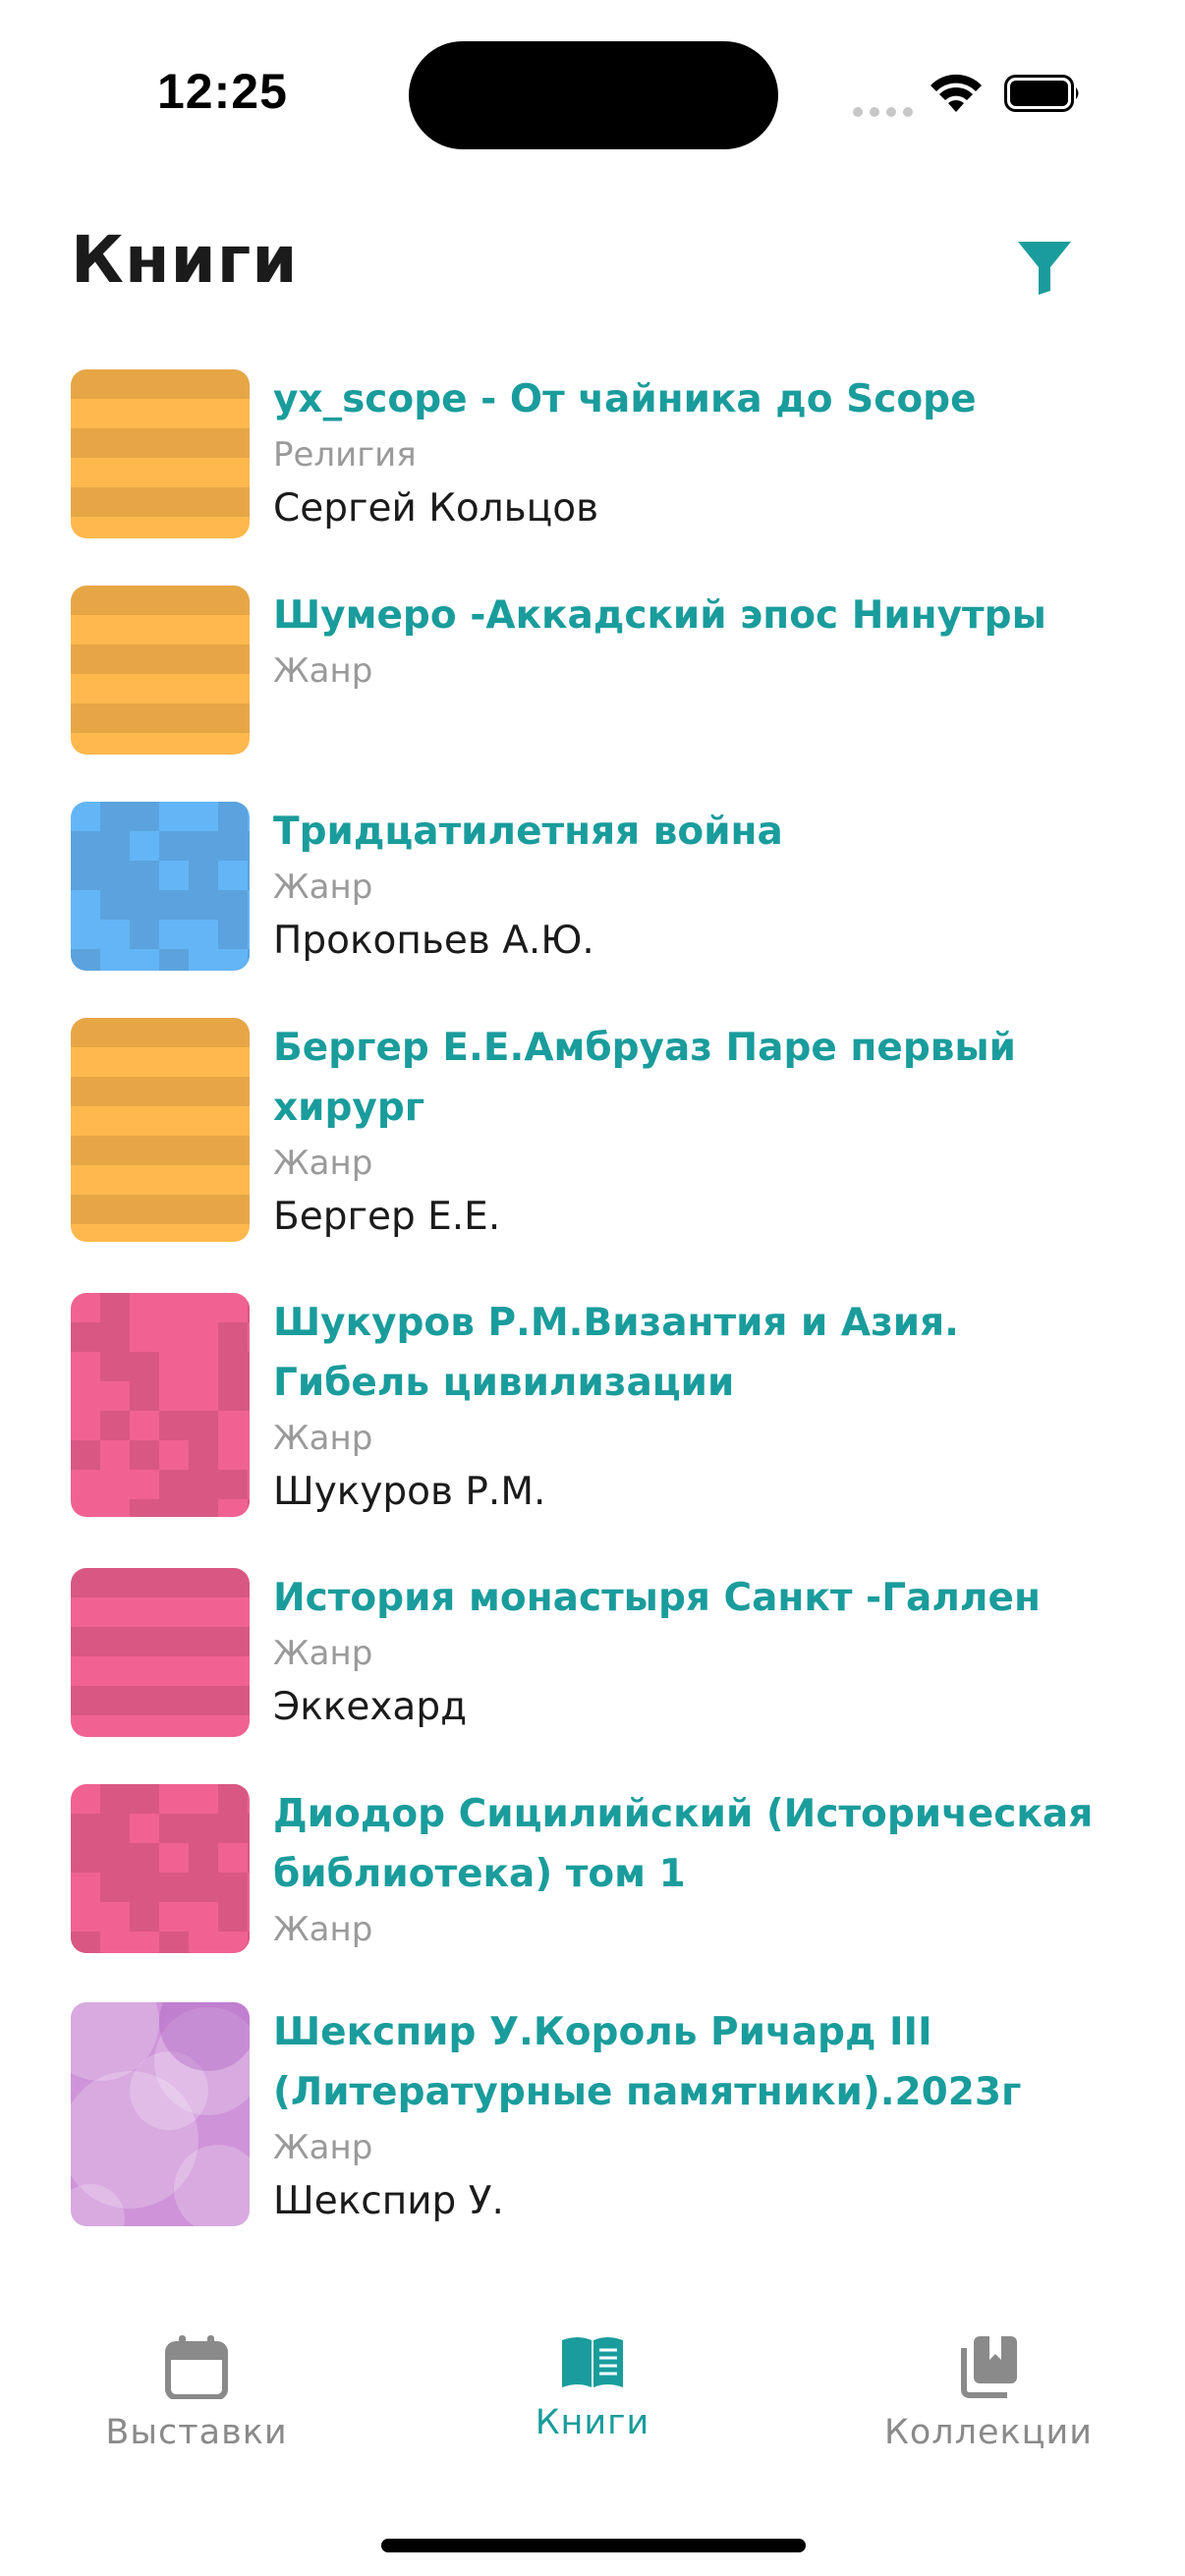 The image size is (1185, 2576). I want to click on book-info: Шумеро -Аккадский эпос Нинутры Жанр, so click(695, 670).